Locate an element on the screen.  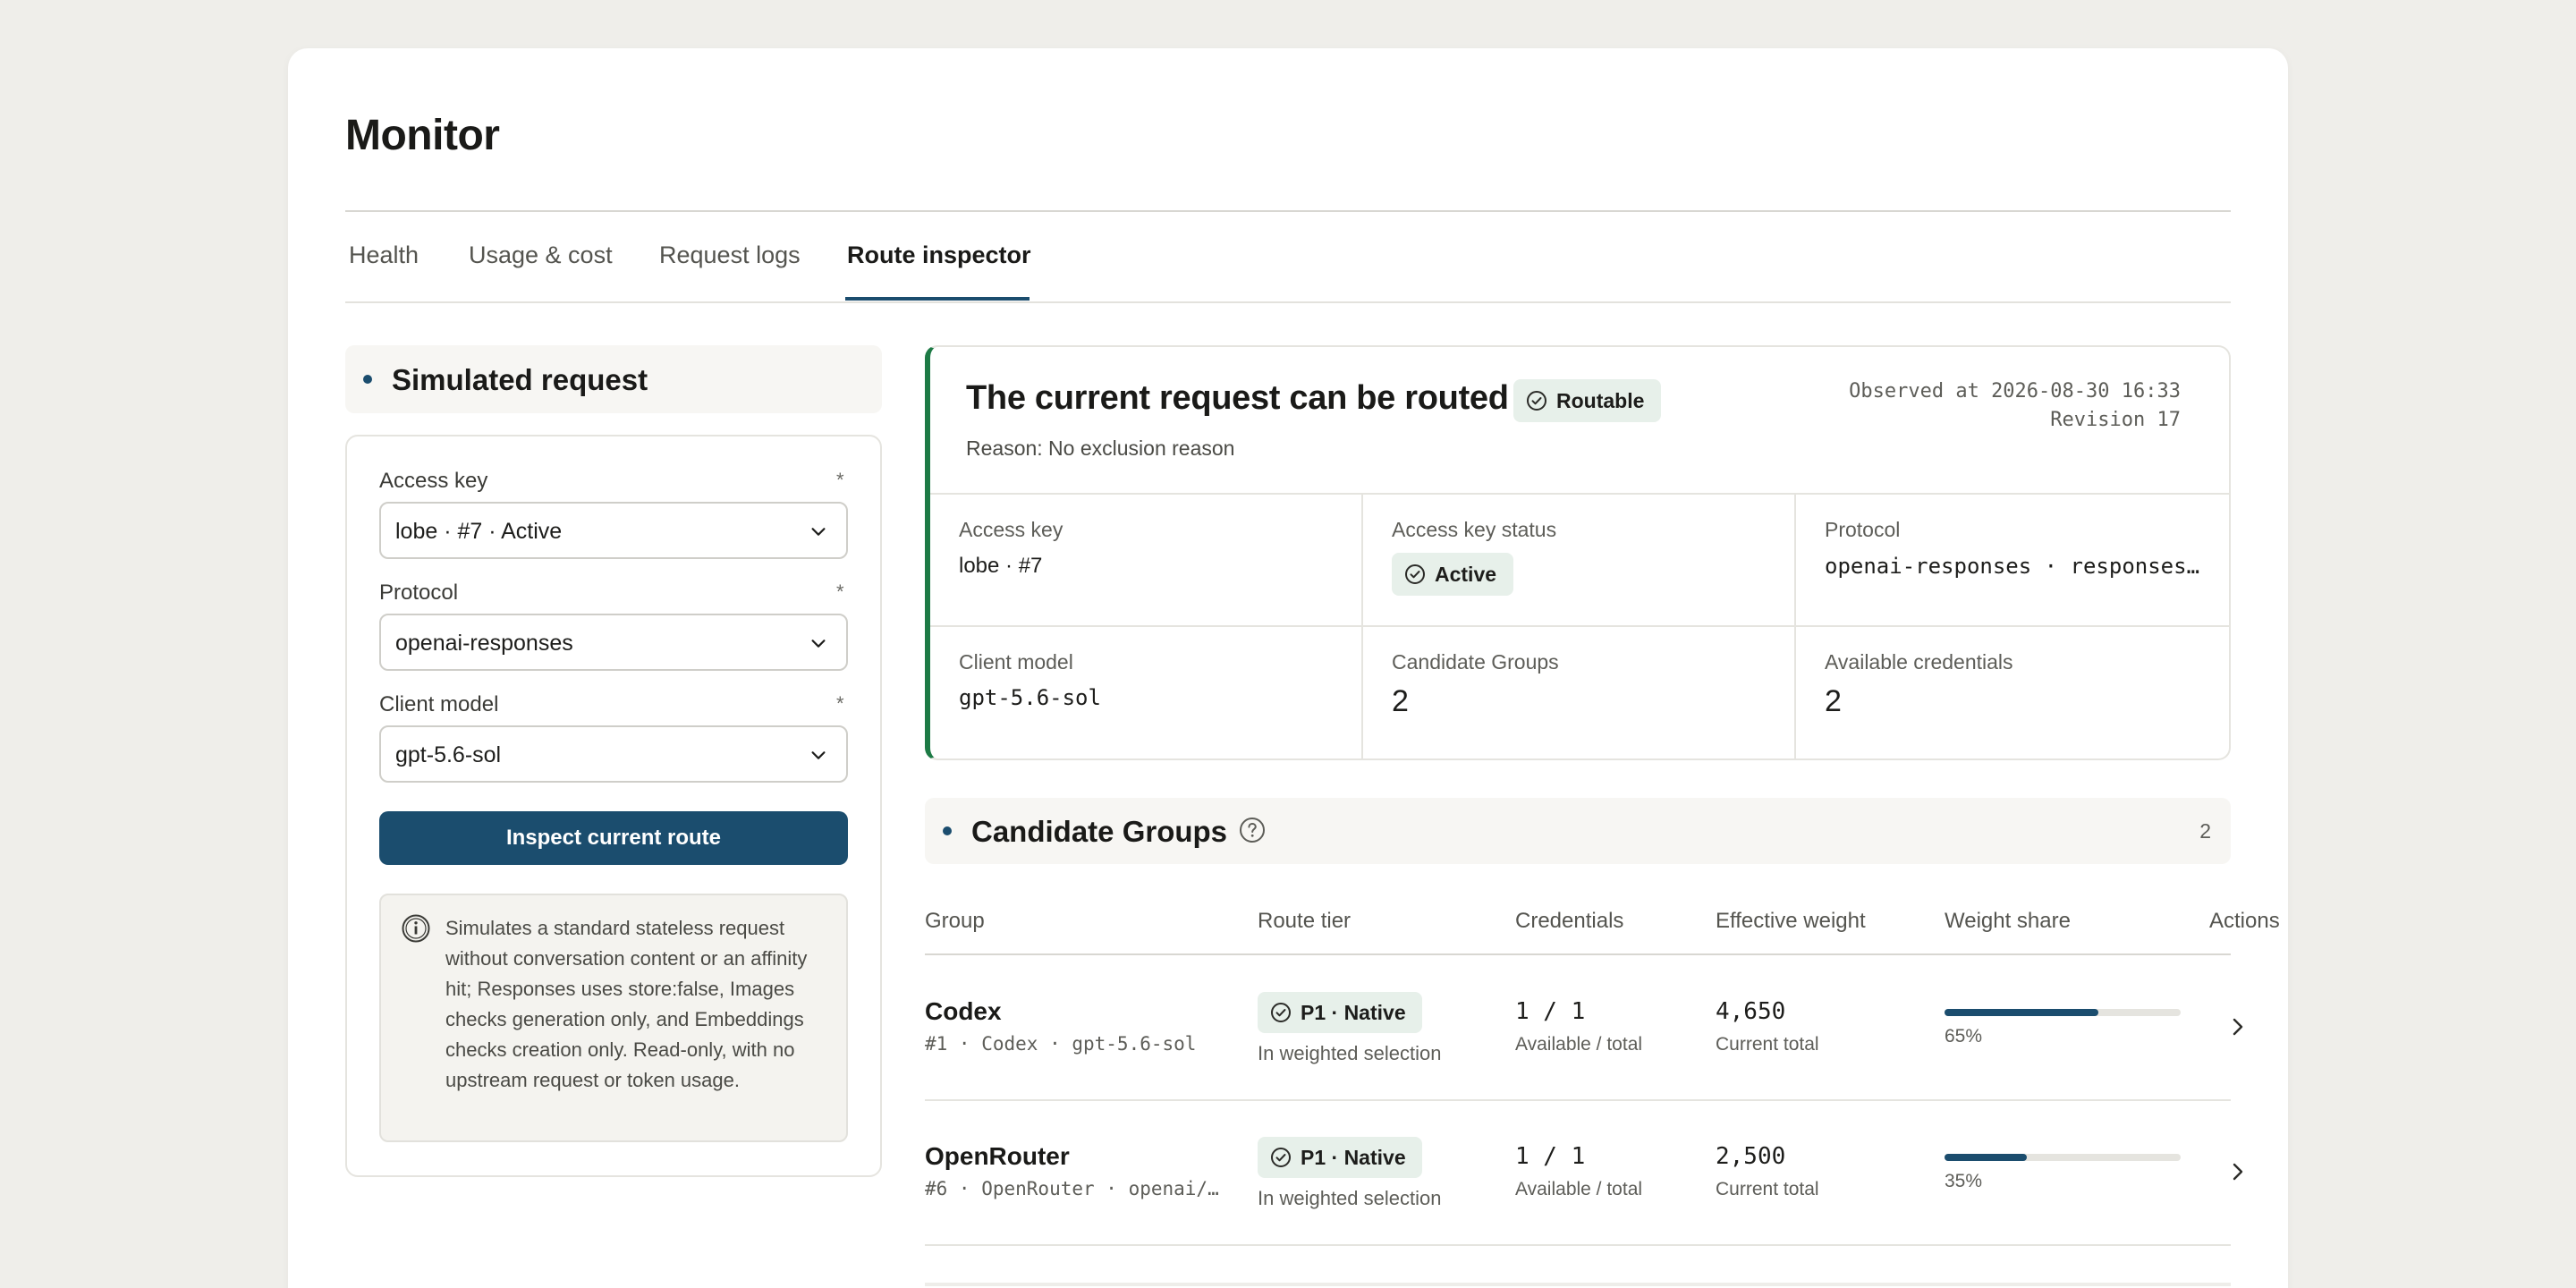
candidate-groups-cell-label: Candidate Groups is located at coordinates (1475, 662).